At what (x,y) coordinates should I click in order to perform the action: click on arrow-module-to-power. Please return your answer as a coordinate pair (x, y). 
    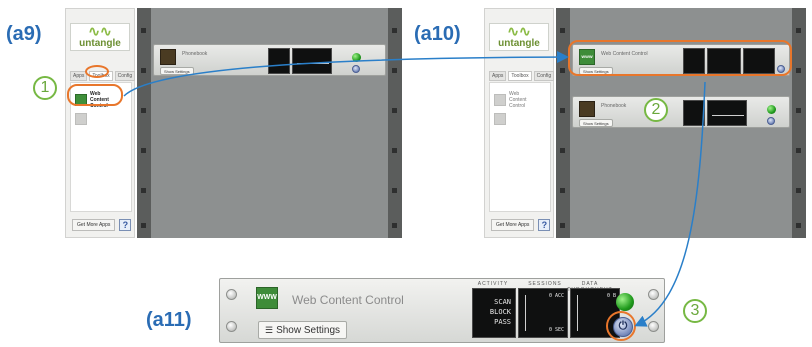
    Looking at the image, I should click on (670, 204).